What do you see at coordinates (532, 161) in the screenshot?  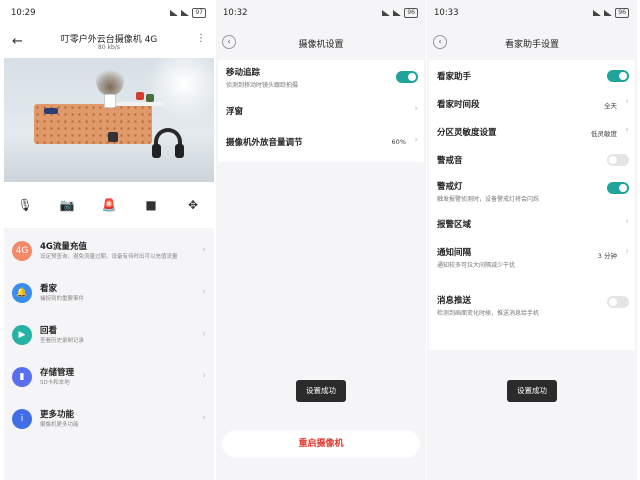 I see `setting-alarm-sound: 警戒音` at bounding box center [532, 161].